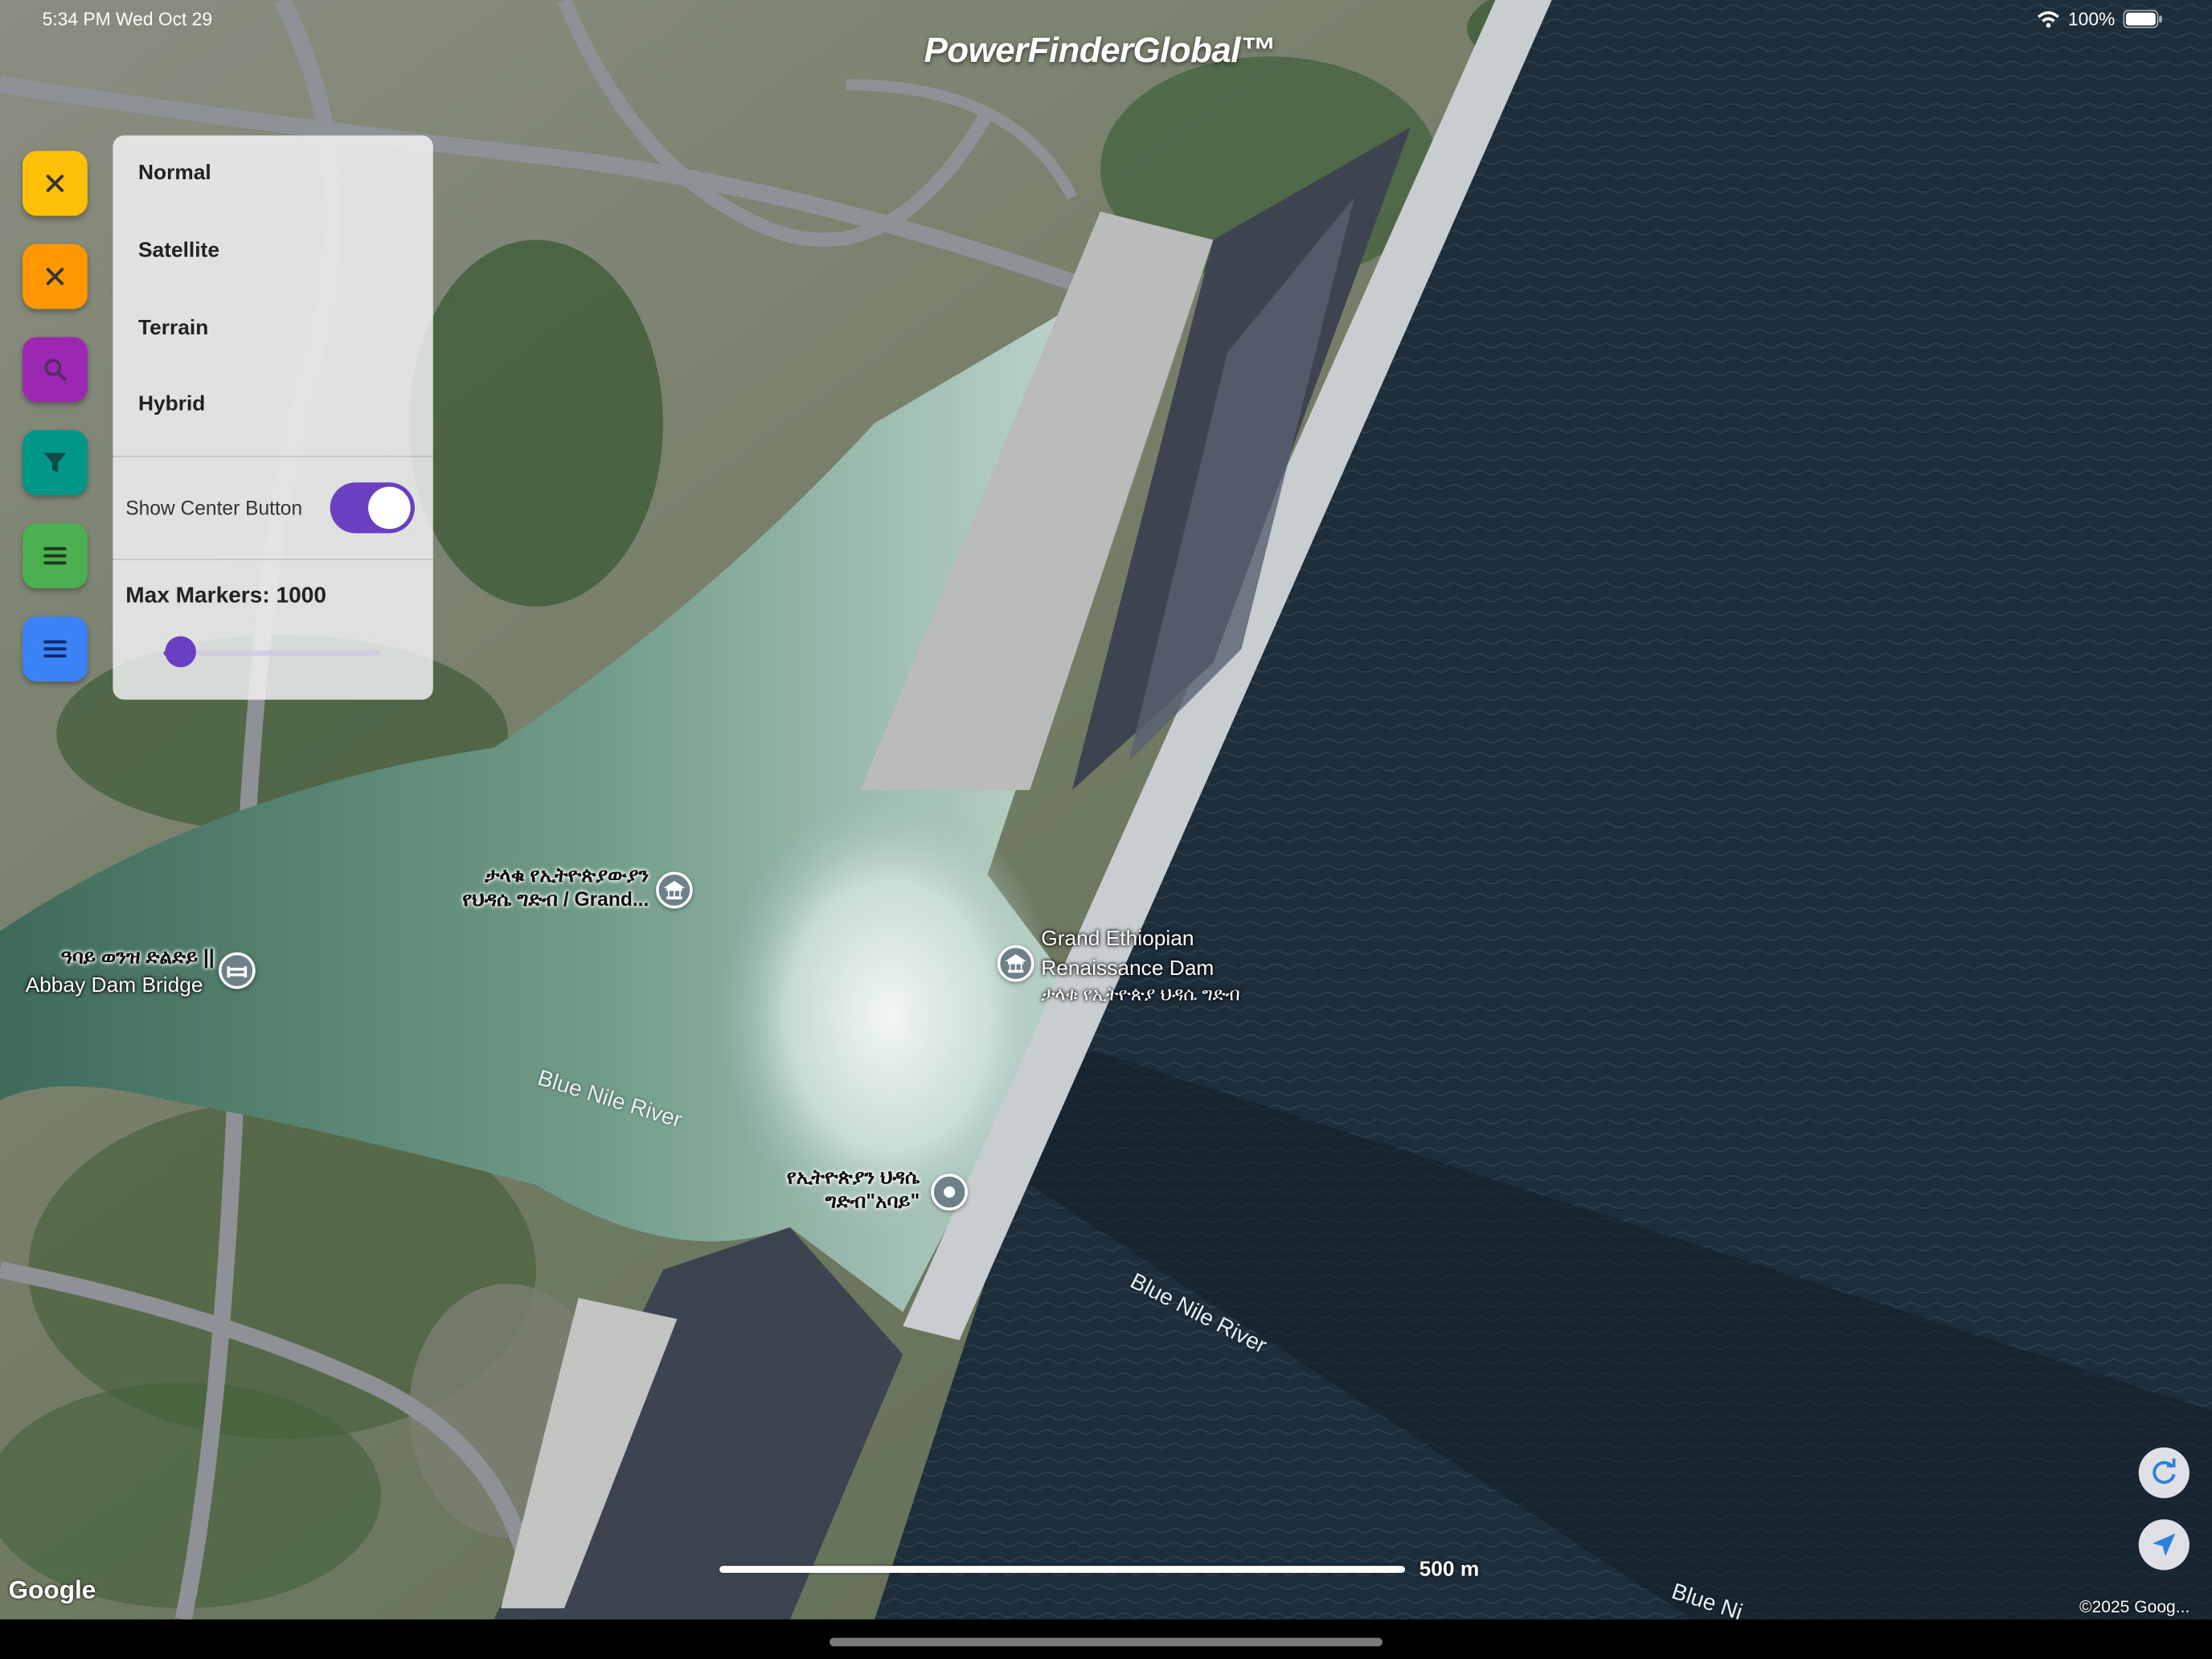 This screenshot has width=2212, height=1659. I want to click on my-location-button, so click(2163, 1545).